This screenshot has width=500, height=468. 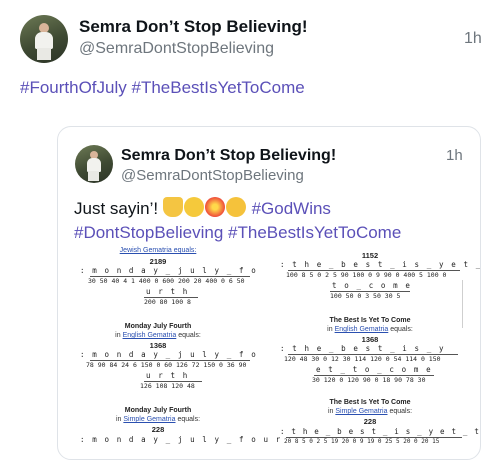 What do you see at coordinates (167, 291) in the screenshot?
I see `left-top-letters-2: u r t h` at bounding box center [167, 291].